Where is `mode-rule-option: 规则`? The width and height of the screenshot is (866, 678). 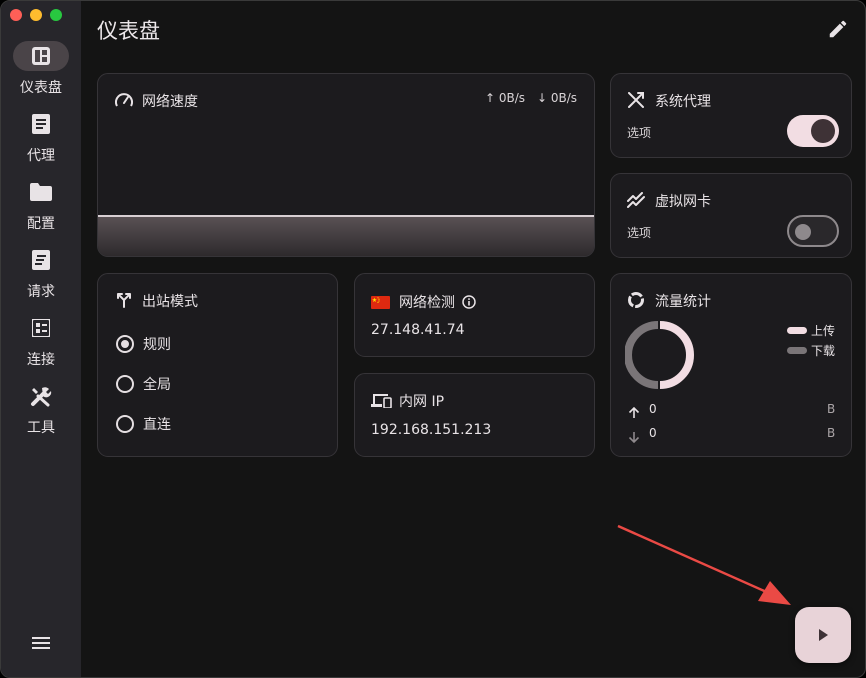 mode-rule-option: 规则 is located at coordinates (143, 344).